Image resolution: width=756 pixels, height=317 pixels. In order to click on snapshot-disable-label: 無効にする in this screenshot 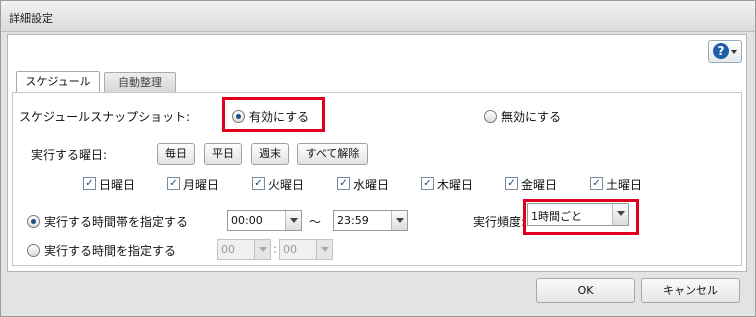, I will do `click(531, 117)`.